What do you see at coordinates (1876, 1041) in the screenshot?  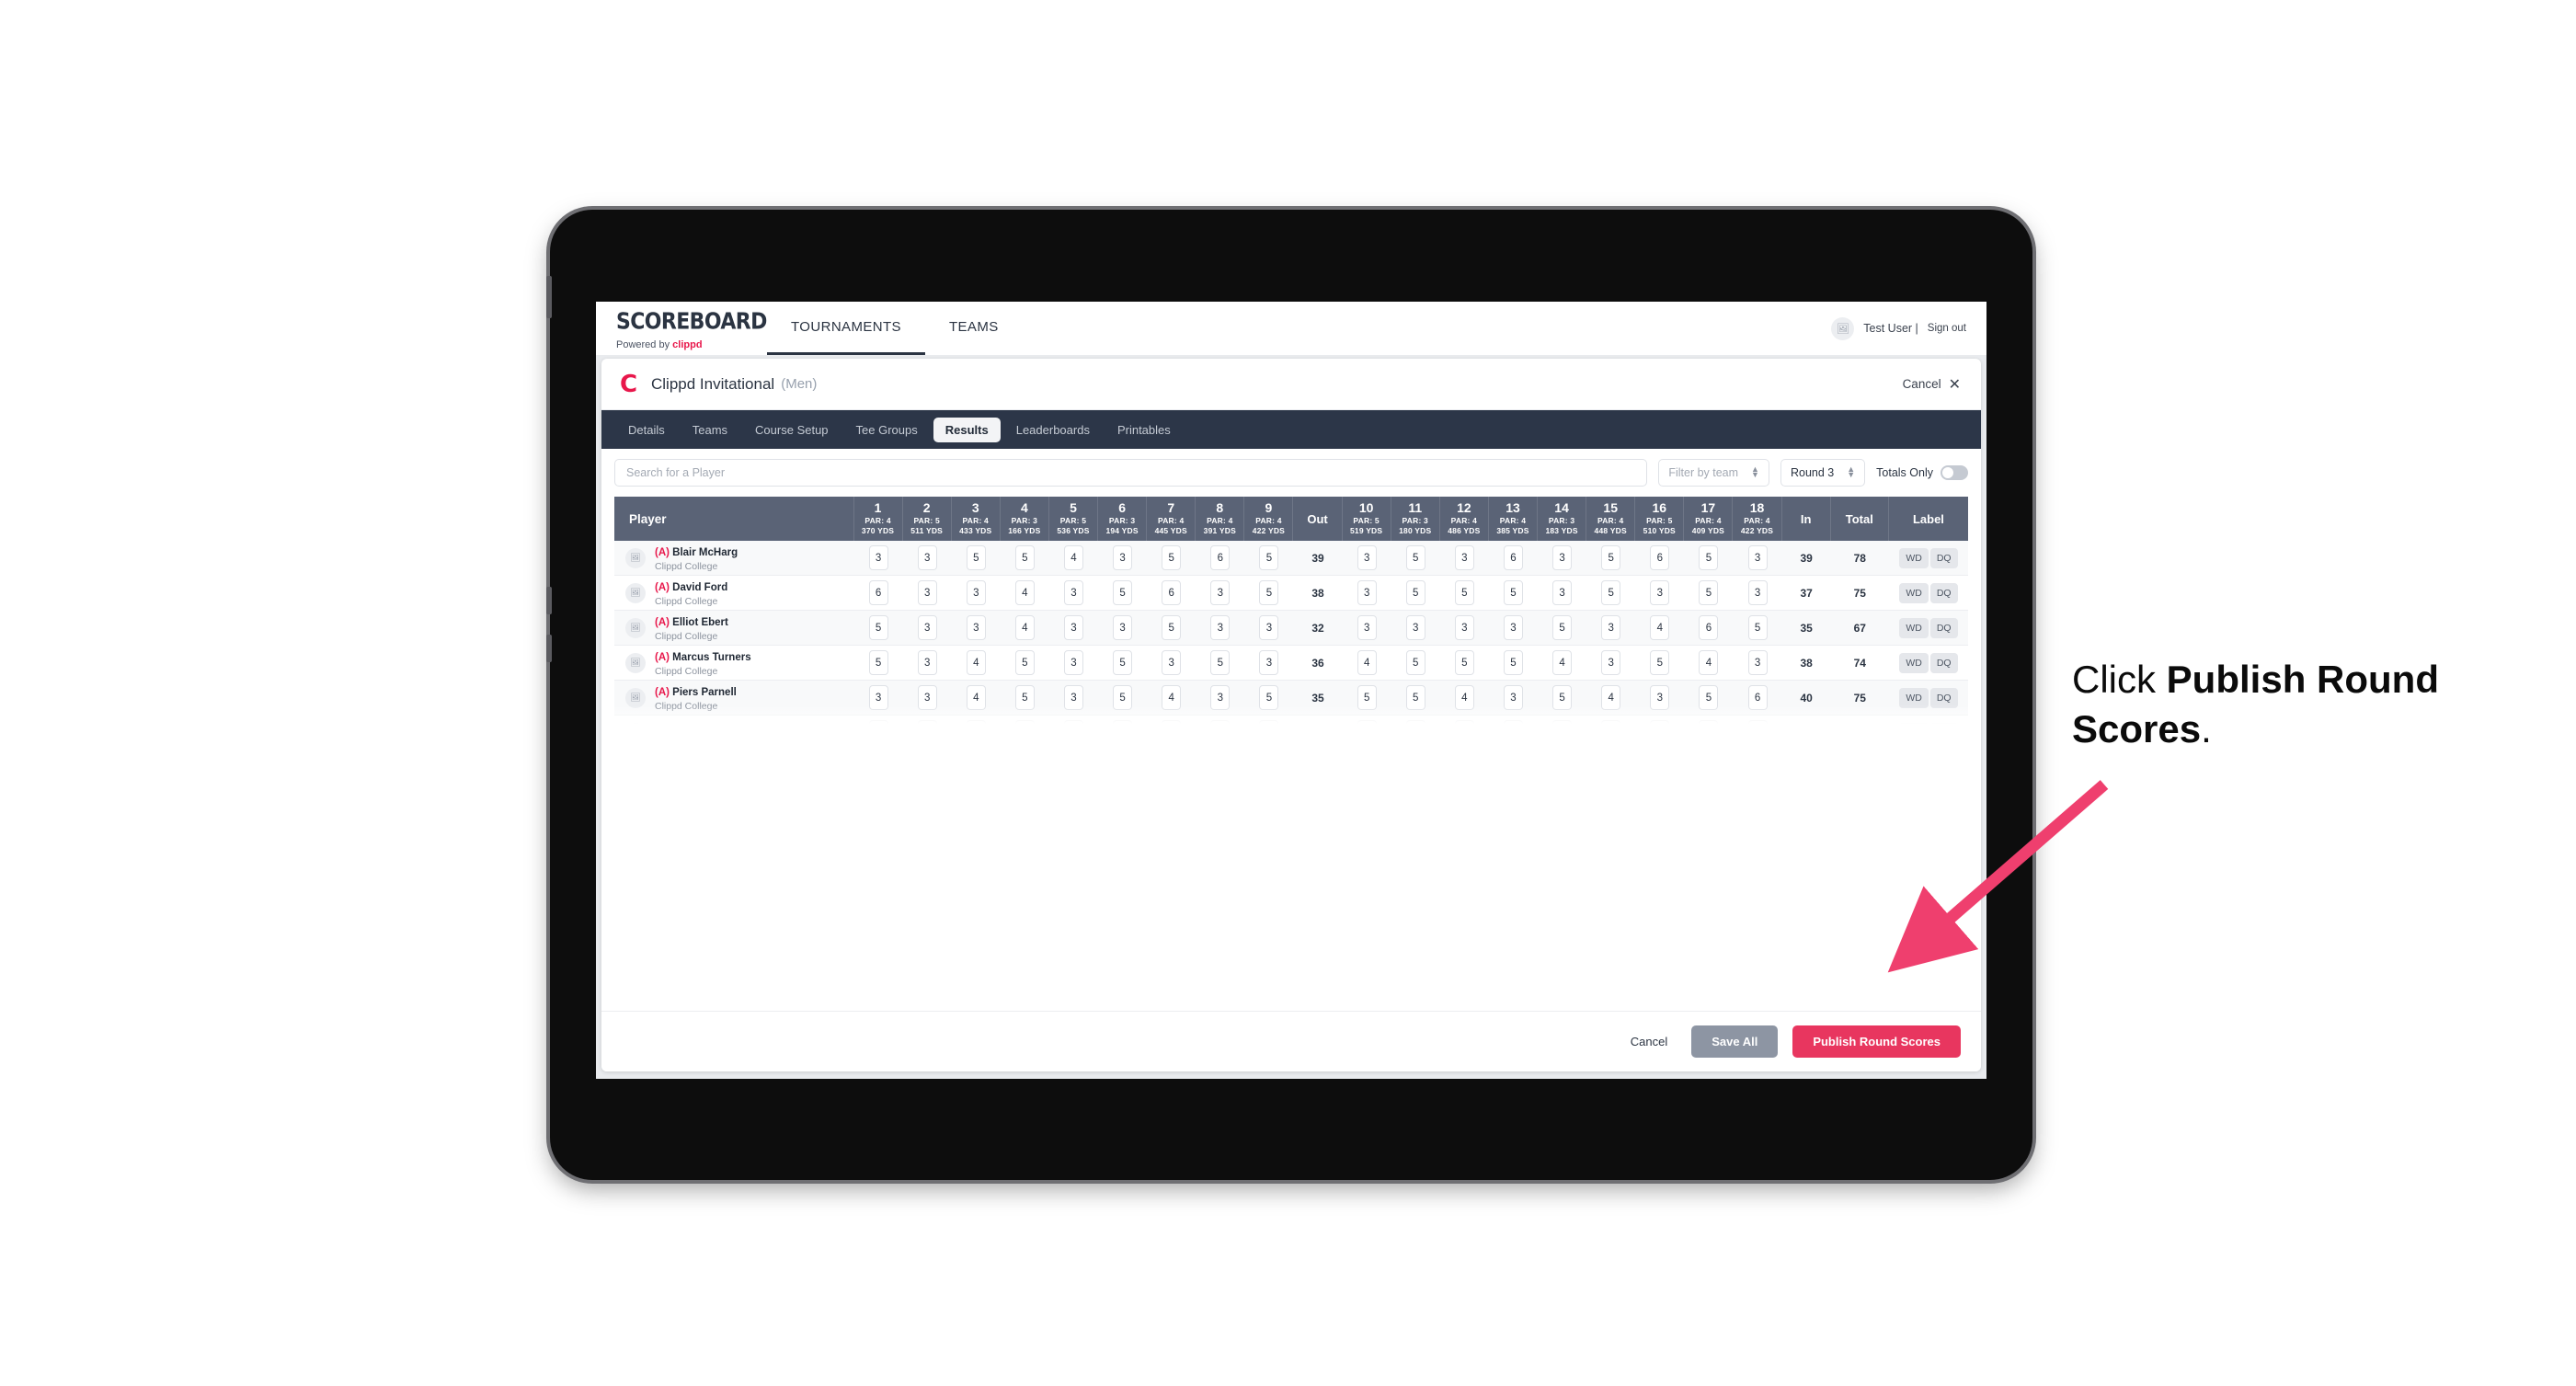 I see `publish-round-scores-button: Publish Round Scores` at bounding box center [1876, 1041].